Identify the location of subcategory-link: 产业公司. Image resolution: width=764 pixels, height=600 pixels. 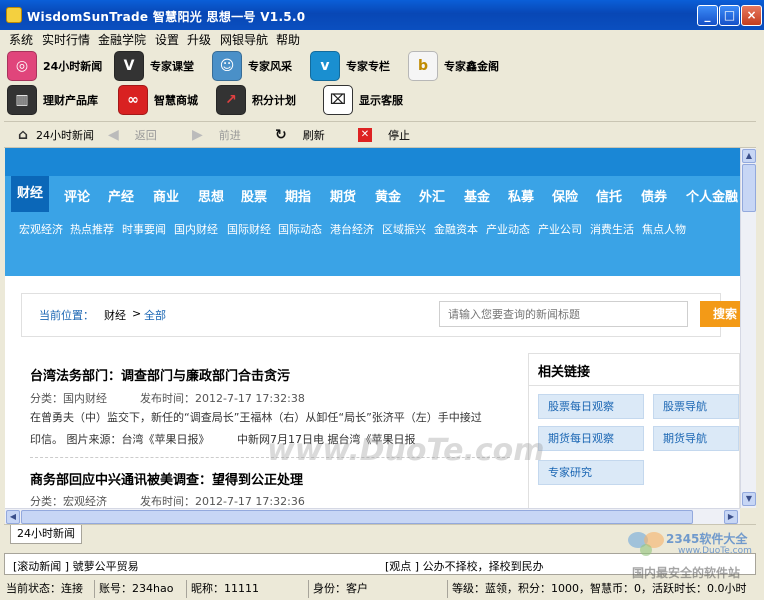
(560, 229).